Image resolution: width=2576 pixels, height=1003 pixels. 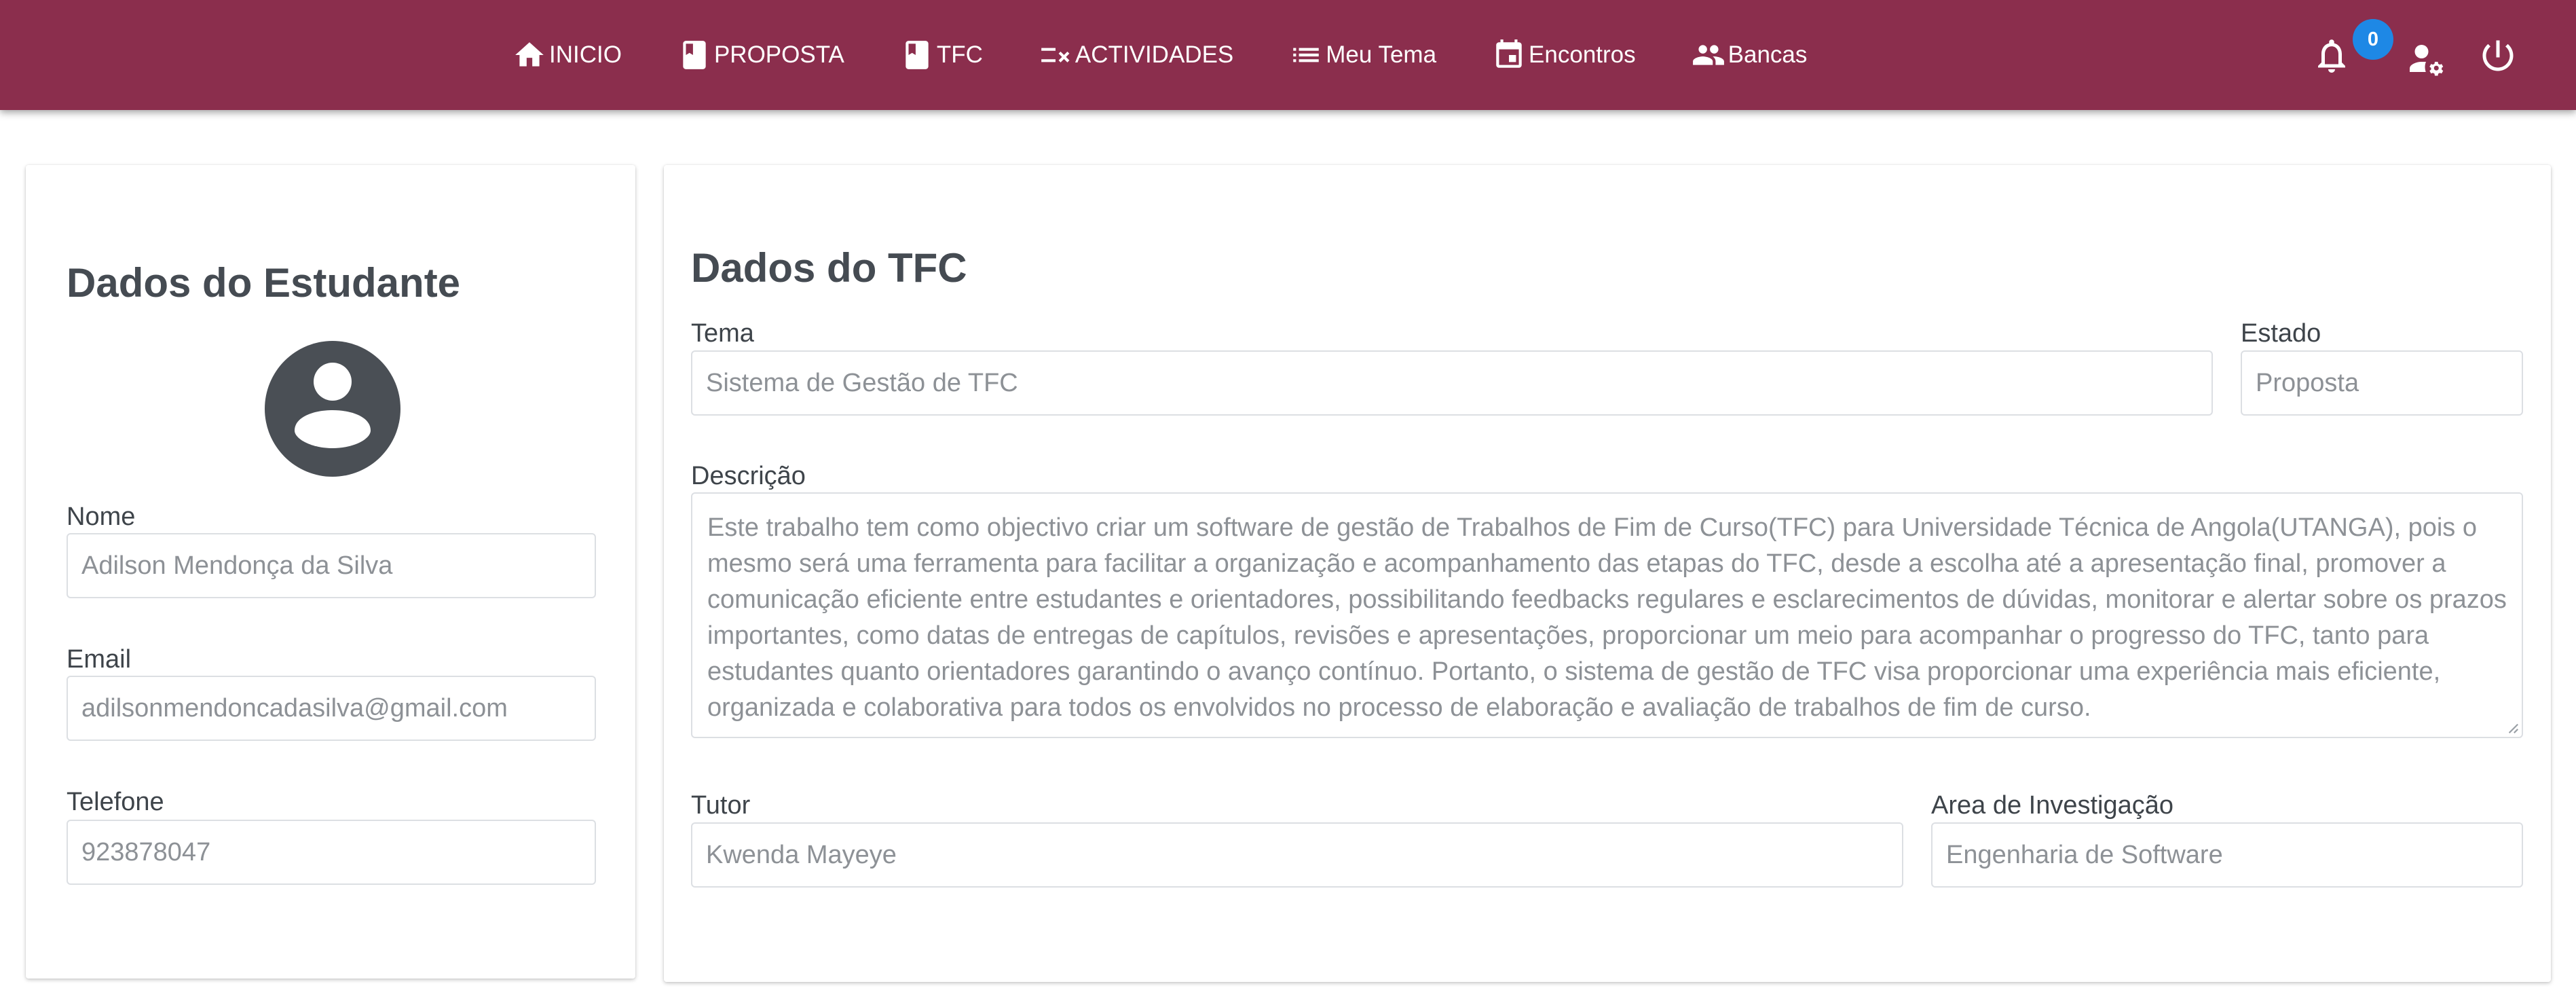 I want to click on tutor-field: Kwenda Mayeye, so click(x=1297, y=855).